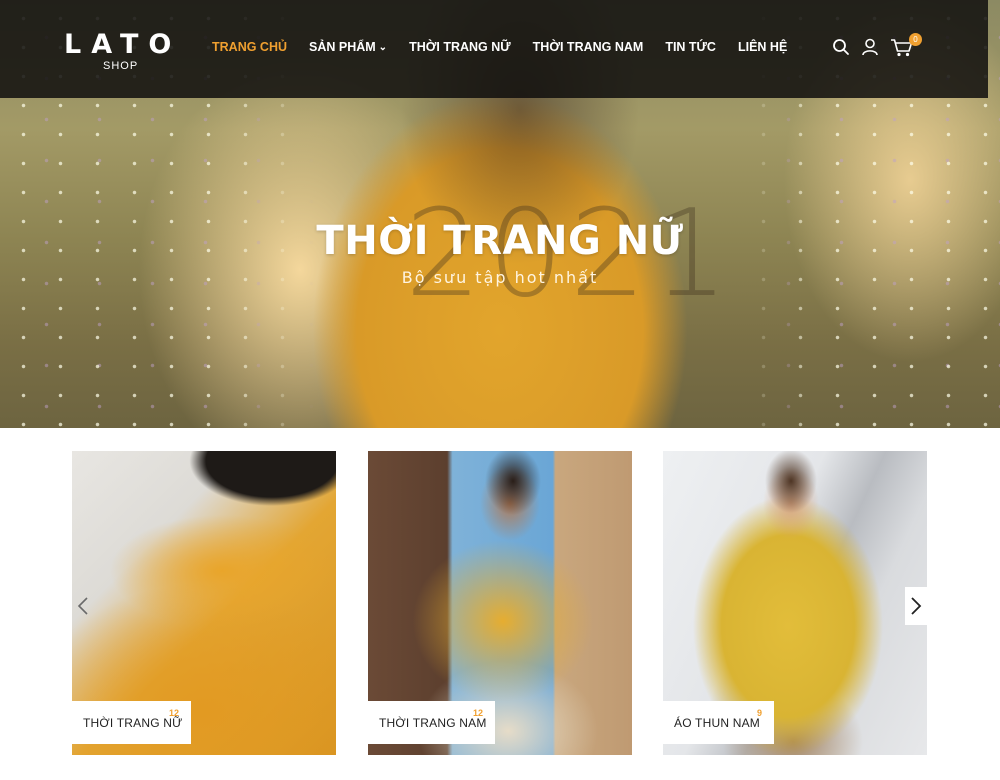 This screenshot has width=1000, height=780. Describe the element at coordinates (795, 603) in the screenshot. I see `category-card-men-tshirts: ÁO THUN NAM 9` at that location.